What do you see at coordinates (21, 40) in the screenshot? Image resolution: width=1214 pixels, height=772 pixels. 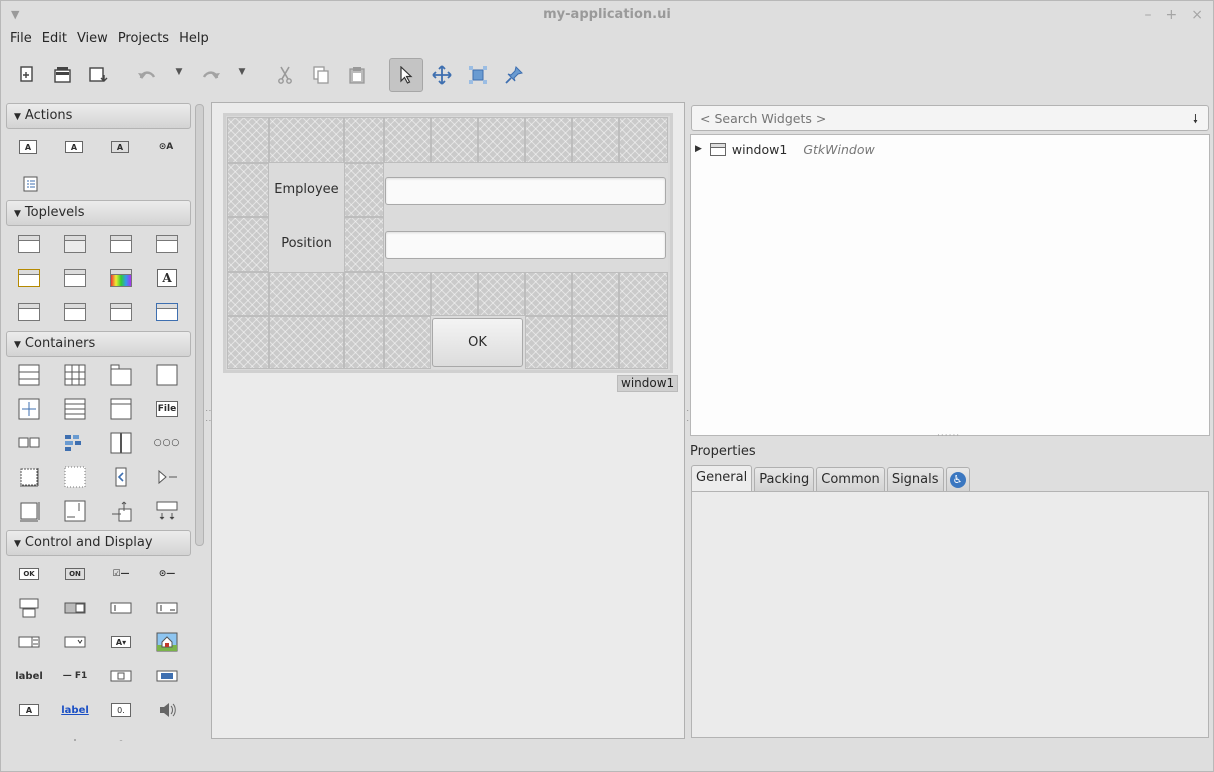 I see `menu-file: File` at bounding box center [21, 40].